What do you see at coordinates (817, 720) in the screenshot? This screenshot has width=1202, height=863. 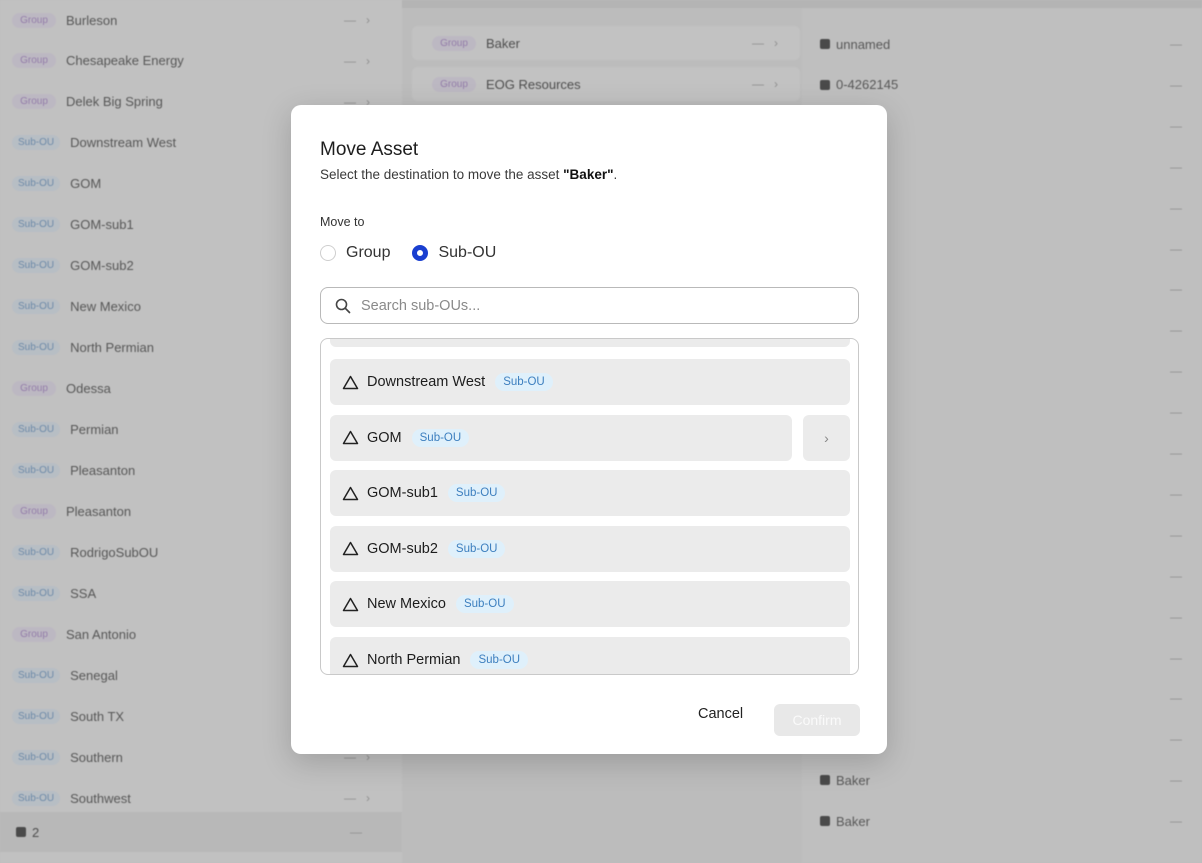 I see `confirm-button: Confirm` at bounding box center [817, 720].